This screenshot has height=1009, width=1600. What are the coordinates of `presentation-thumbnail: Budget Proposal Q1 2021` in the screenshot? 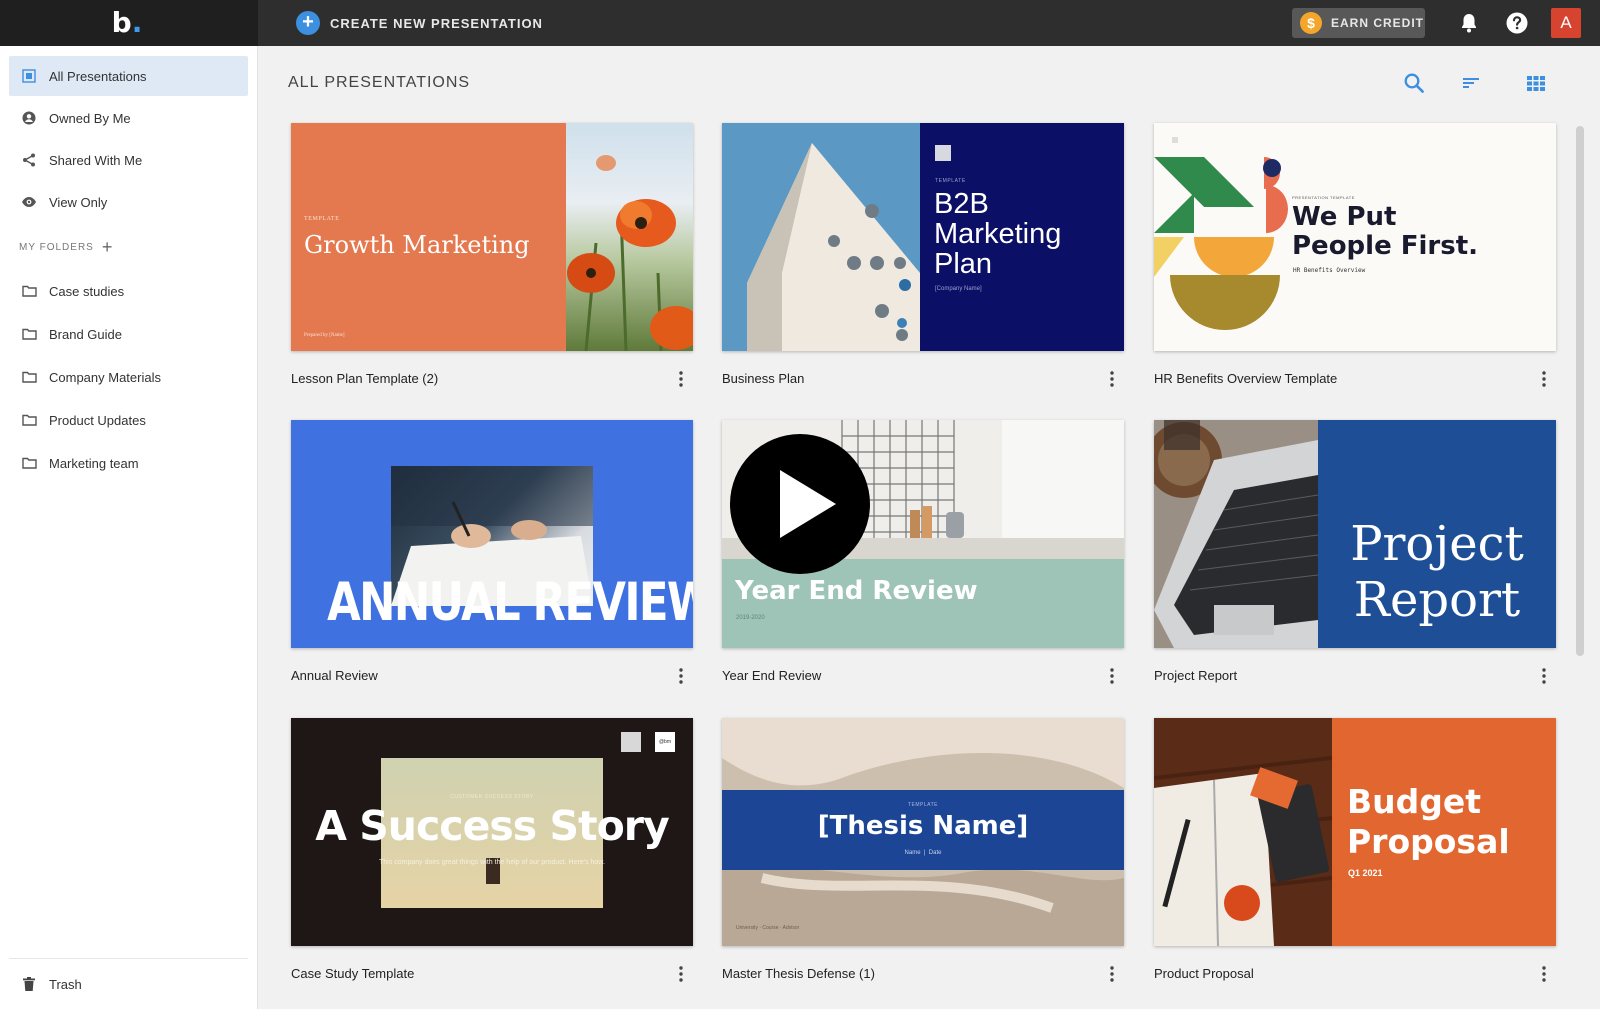 It's located at (1355, 832).